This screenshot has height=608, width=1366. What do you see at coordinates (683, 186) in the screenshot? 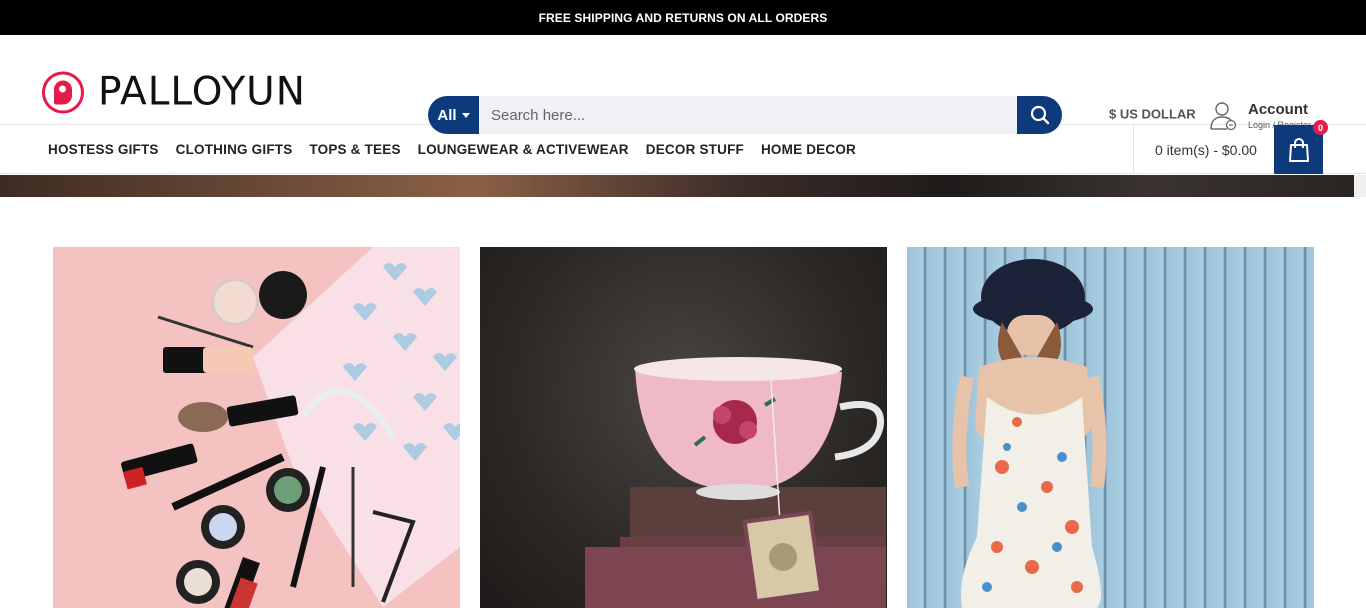
I see `hero-banner` at bounding box center [683, 186].